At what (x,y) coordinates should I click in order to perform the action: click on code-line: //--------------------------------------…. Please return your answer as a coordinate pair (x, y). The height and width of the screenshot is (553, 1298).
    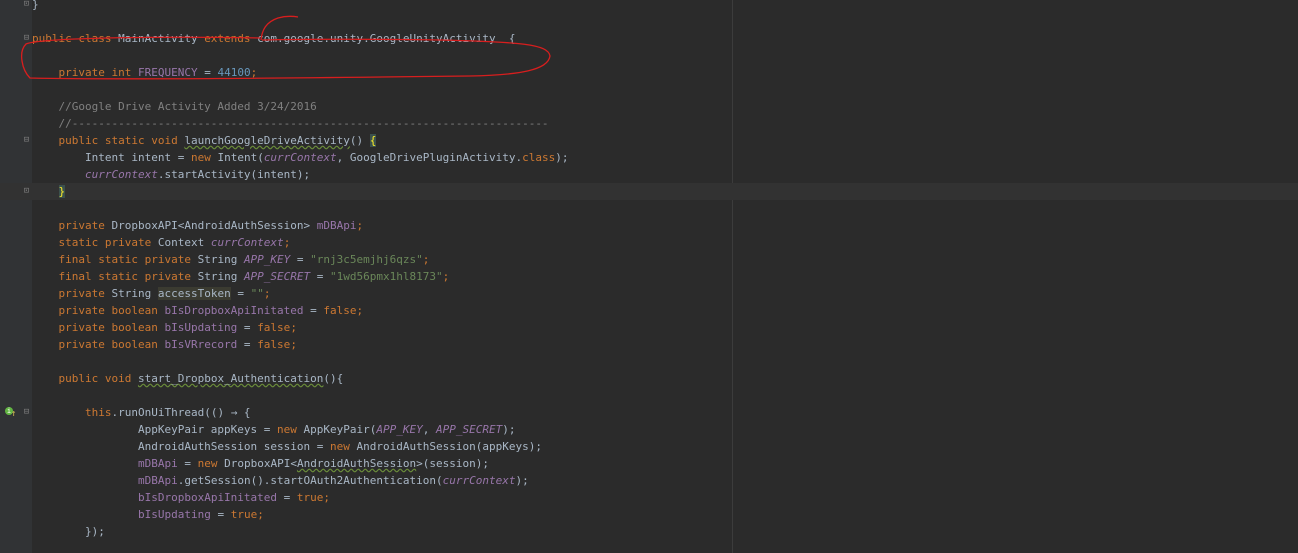
    Looking at the image, I should click on (649, 123).